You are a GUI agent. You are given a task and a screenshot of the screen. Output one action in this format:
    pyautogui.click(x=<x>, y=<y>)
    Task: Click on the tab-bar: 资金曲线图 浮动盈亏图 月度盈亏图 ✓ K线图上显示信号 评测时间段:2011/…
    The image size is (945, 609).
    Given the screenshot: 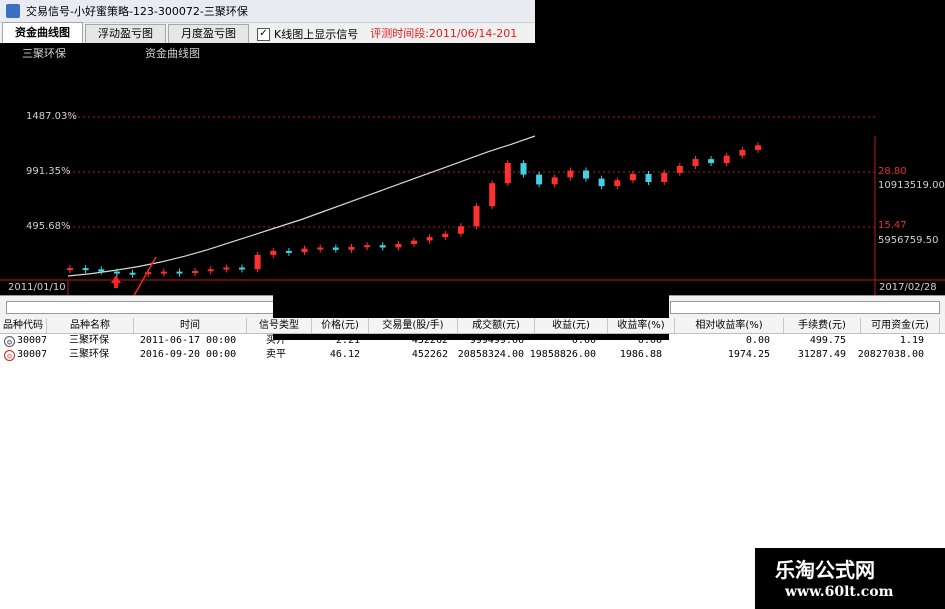 What is the action you would take?
    pyautogui.click(x=267, y=33)
    